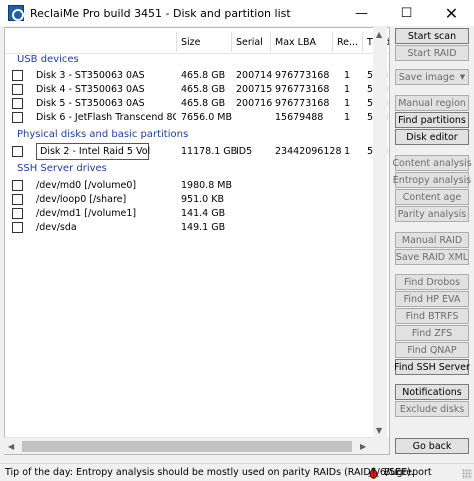 This screenshot has height=481, width=474. Describe the element at coordinates (299, 117) in the screenshot. I see `disk-max-lba: 15679488` at that location.